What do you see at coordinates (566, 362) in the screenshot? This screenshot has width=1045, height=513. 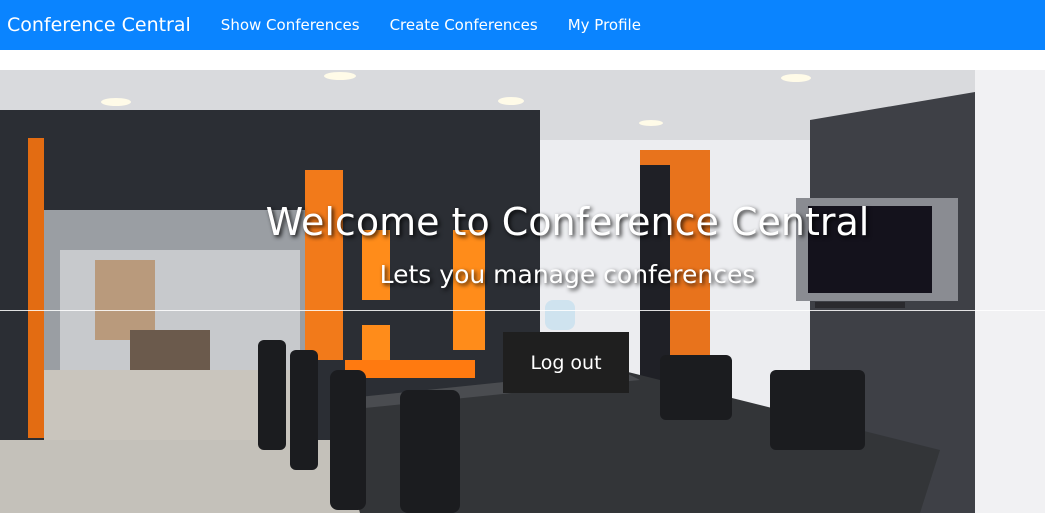 I see `logout-button: Log out` at bounding box center [566, 362].